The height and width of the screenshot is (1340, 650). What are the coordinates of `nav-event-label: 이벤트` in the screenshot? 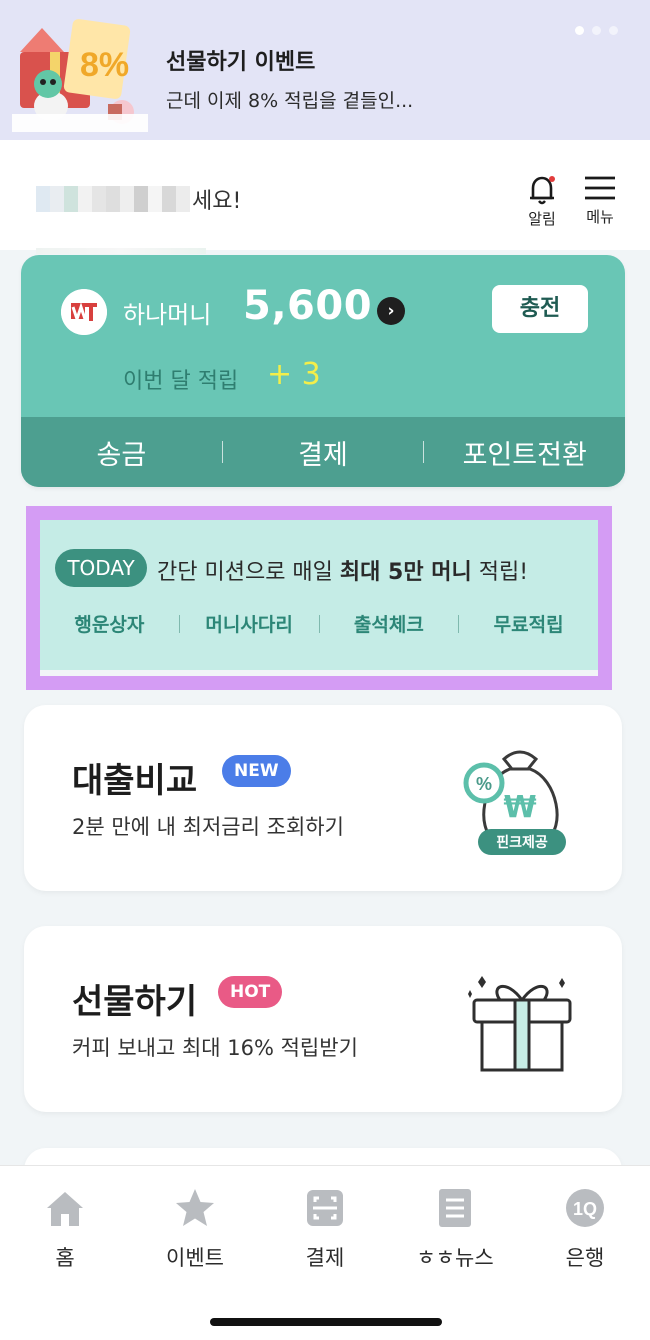 It's located at (195, 1258).